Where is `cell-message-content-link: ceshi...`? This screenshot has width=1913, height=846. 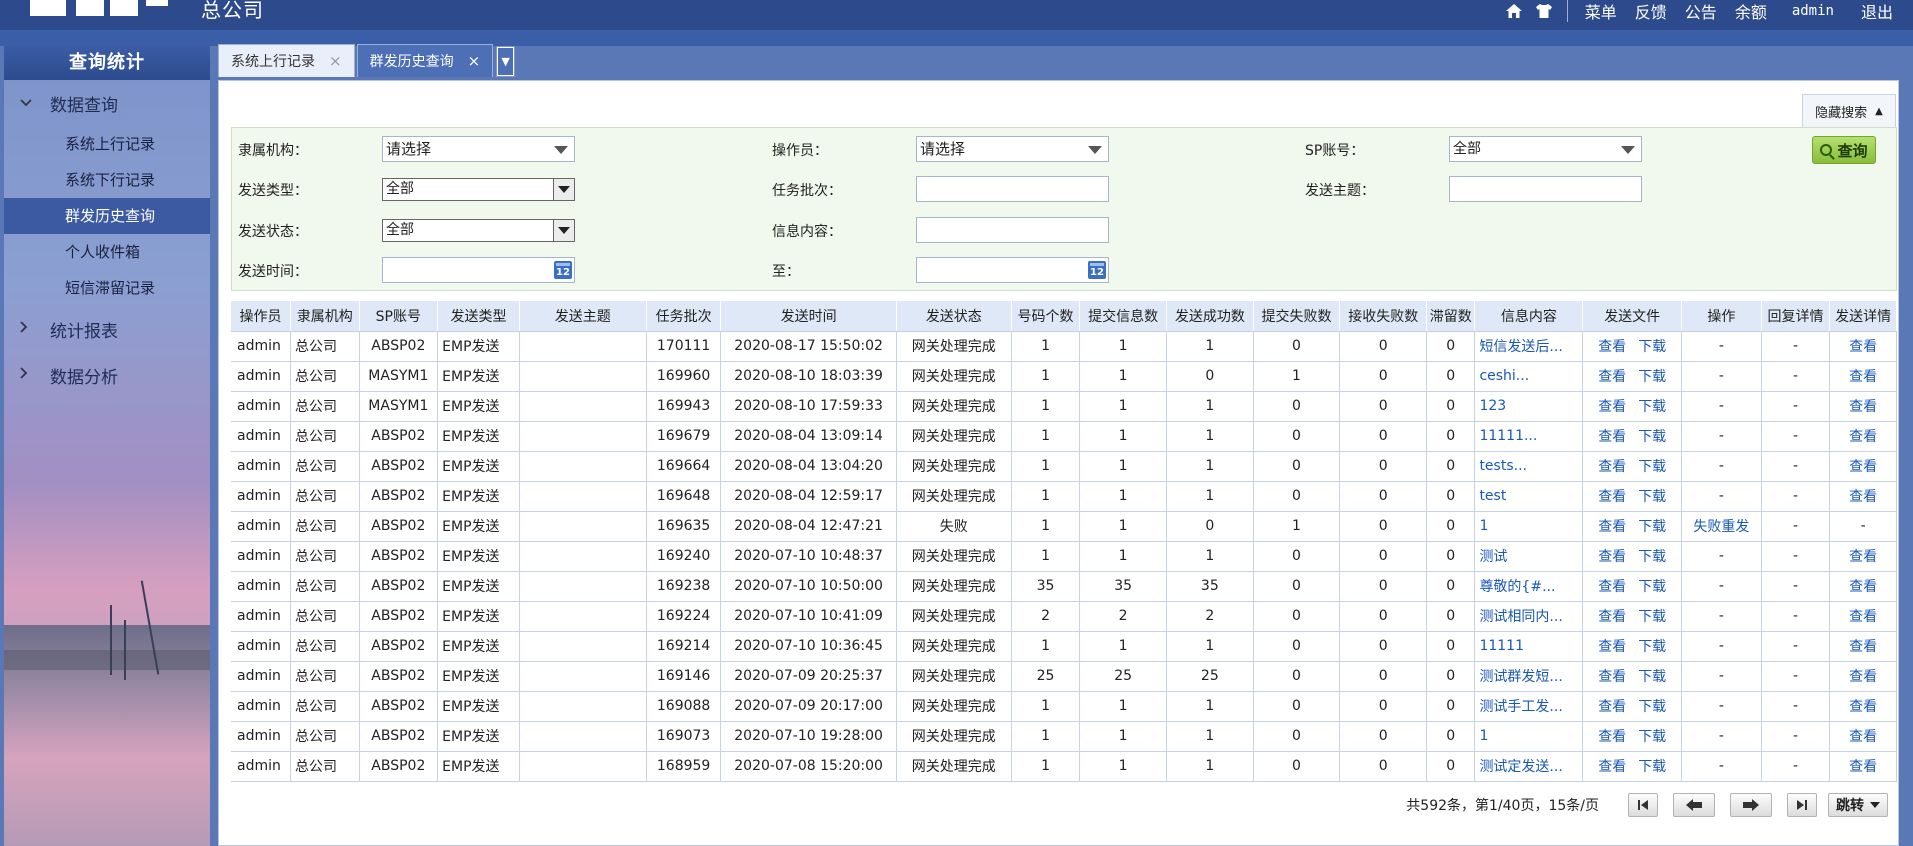 cell-message-content-link: ceshi... is located at coordinates (1529, 376).